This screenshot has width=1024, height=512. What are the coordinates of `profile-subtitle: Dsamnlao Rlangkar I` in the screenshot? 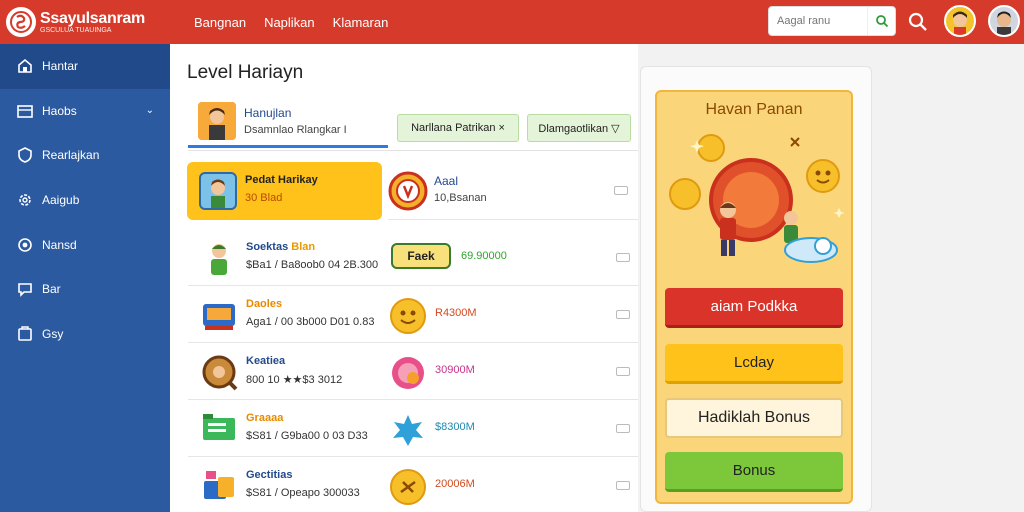 It's located at (295, 129).